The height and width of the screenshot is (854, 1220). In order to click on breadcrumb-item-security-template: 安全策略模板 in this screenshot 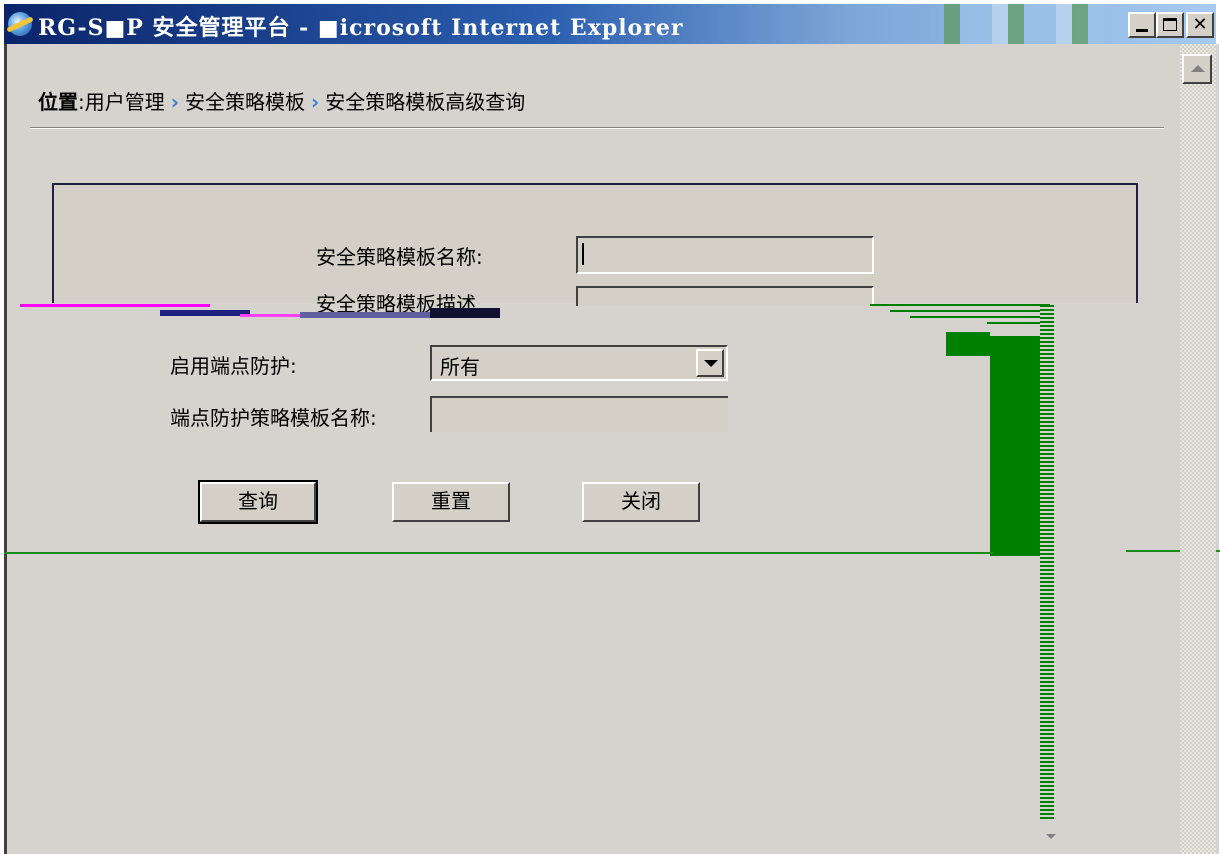, I will do `click(245, 102)`.